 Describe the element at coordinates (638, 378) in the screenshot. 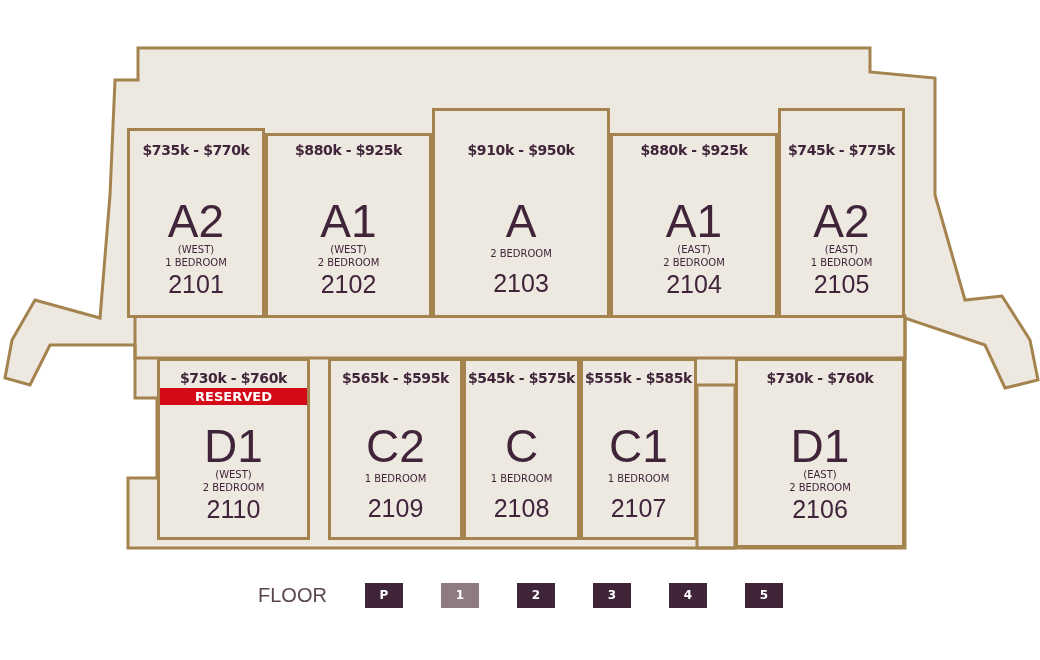

I see `price-range: $555k - $585k` at that location.